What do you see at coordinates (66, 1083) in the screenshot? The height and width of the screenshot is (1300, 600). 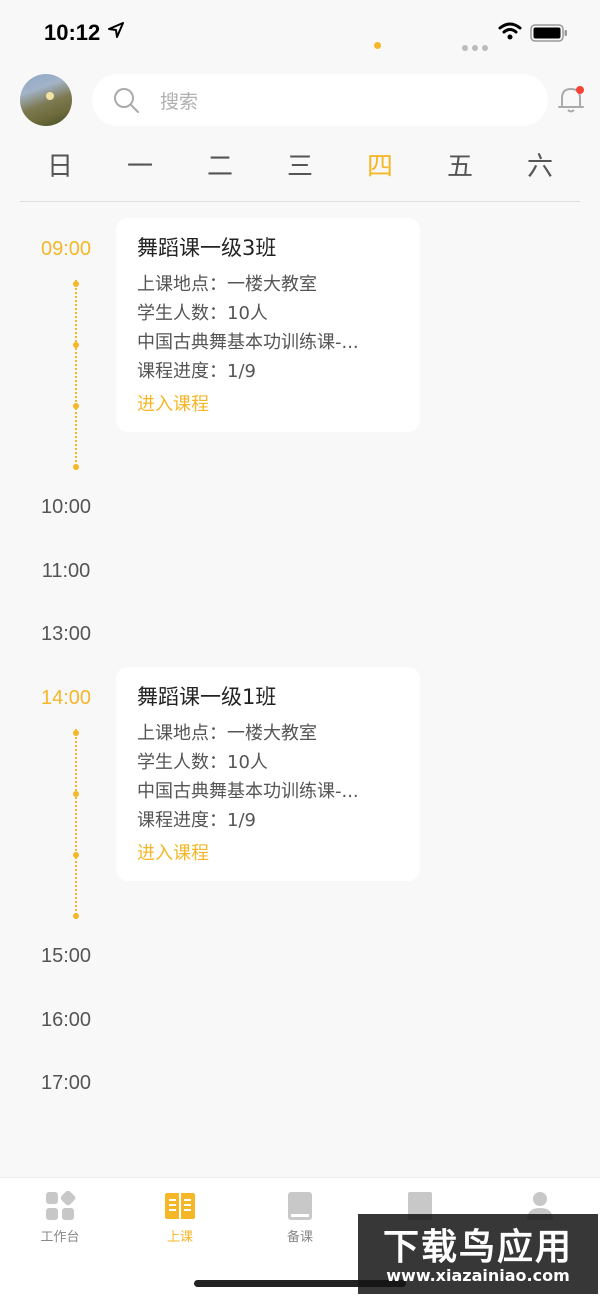 I see `time-label: 17:00` at bounding box center [66, 1083].